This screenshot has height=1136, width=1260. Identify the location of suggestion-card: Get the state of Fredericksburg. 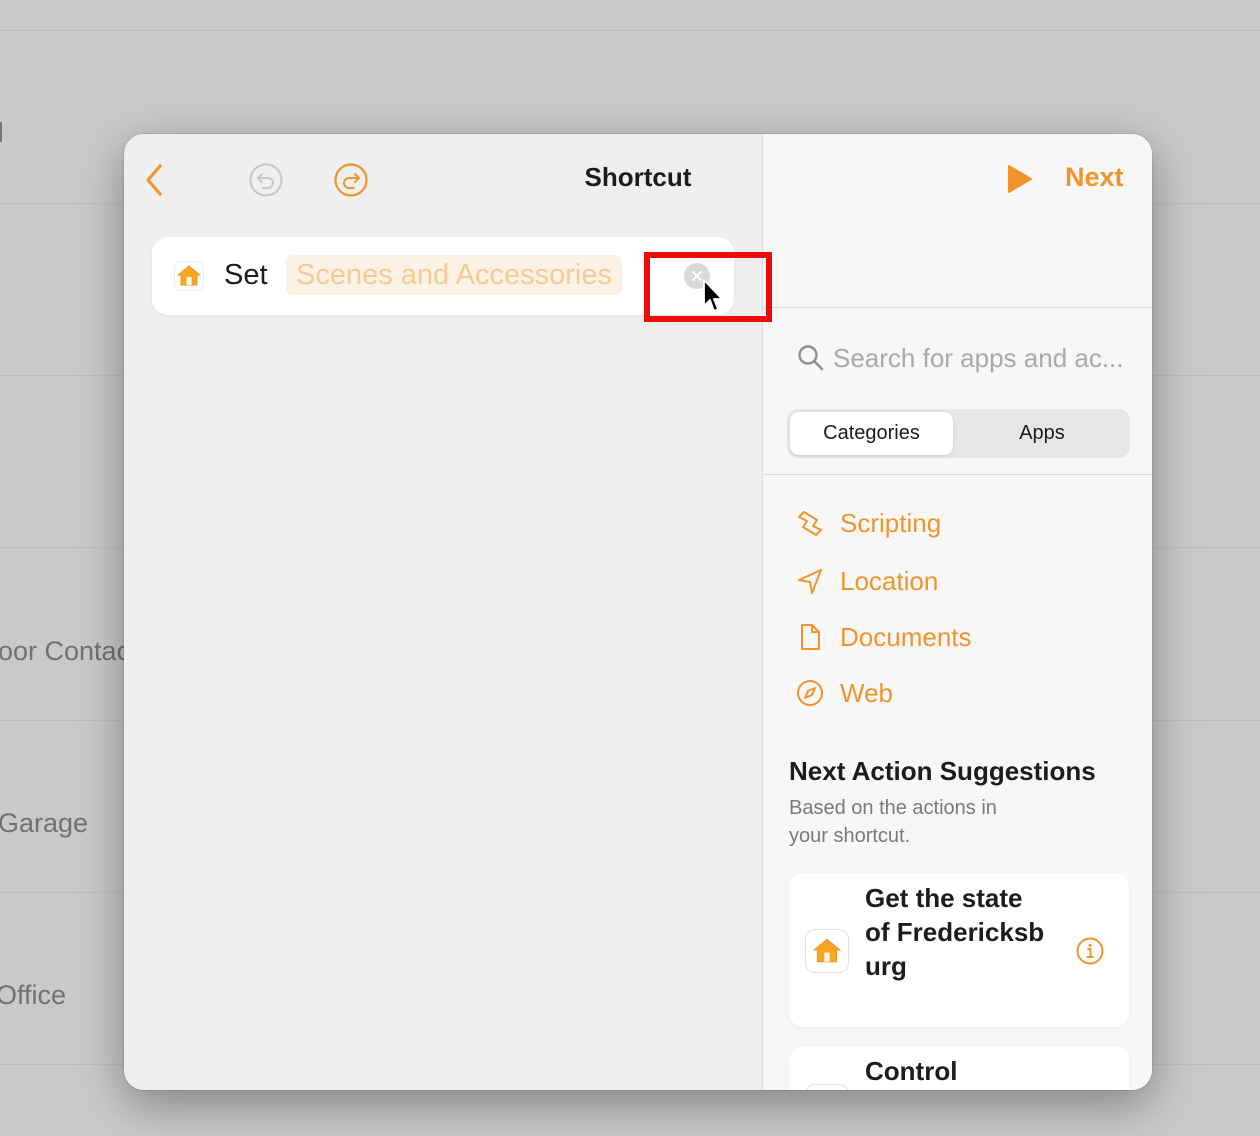
(959, 950).